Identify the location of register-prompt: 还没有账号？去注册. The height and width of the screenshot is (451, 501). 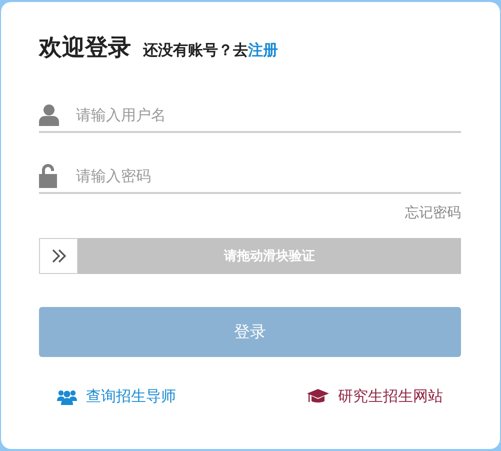
(210, 50).